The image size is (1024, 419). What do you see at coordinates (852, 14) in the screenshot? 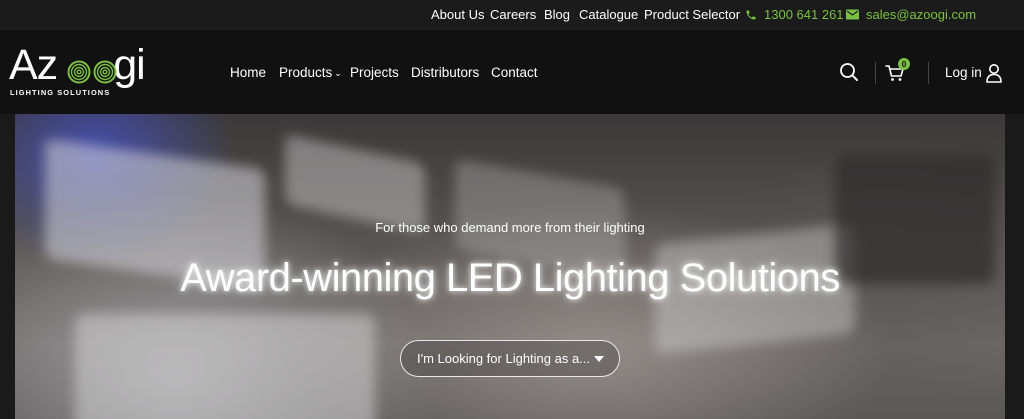
I see `envelope-icon` at bounding box center [852, 14].